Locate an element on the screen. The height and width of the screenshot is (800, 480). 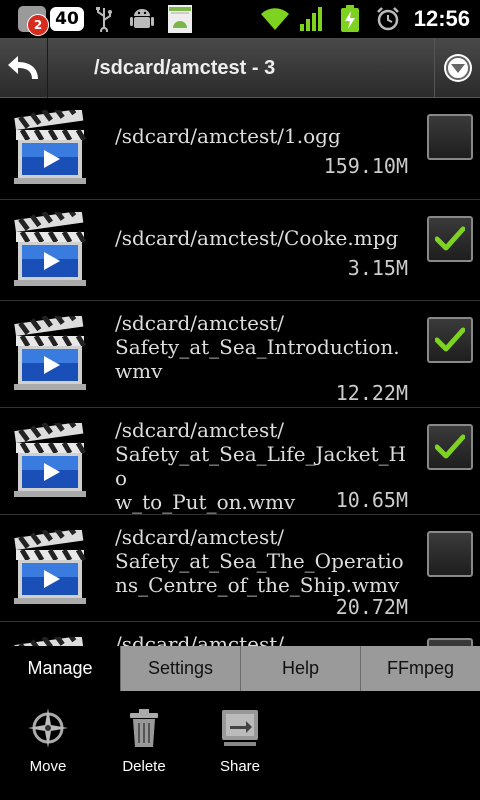
clock: 12:56 is located at coordinates (441, 18).